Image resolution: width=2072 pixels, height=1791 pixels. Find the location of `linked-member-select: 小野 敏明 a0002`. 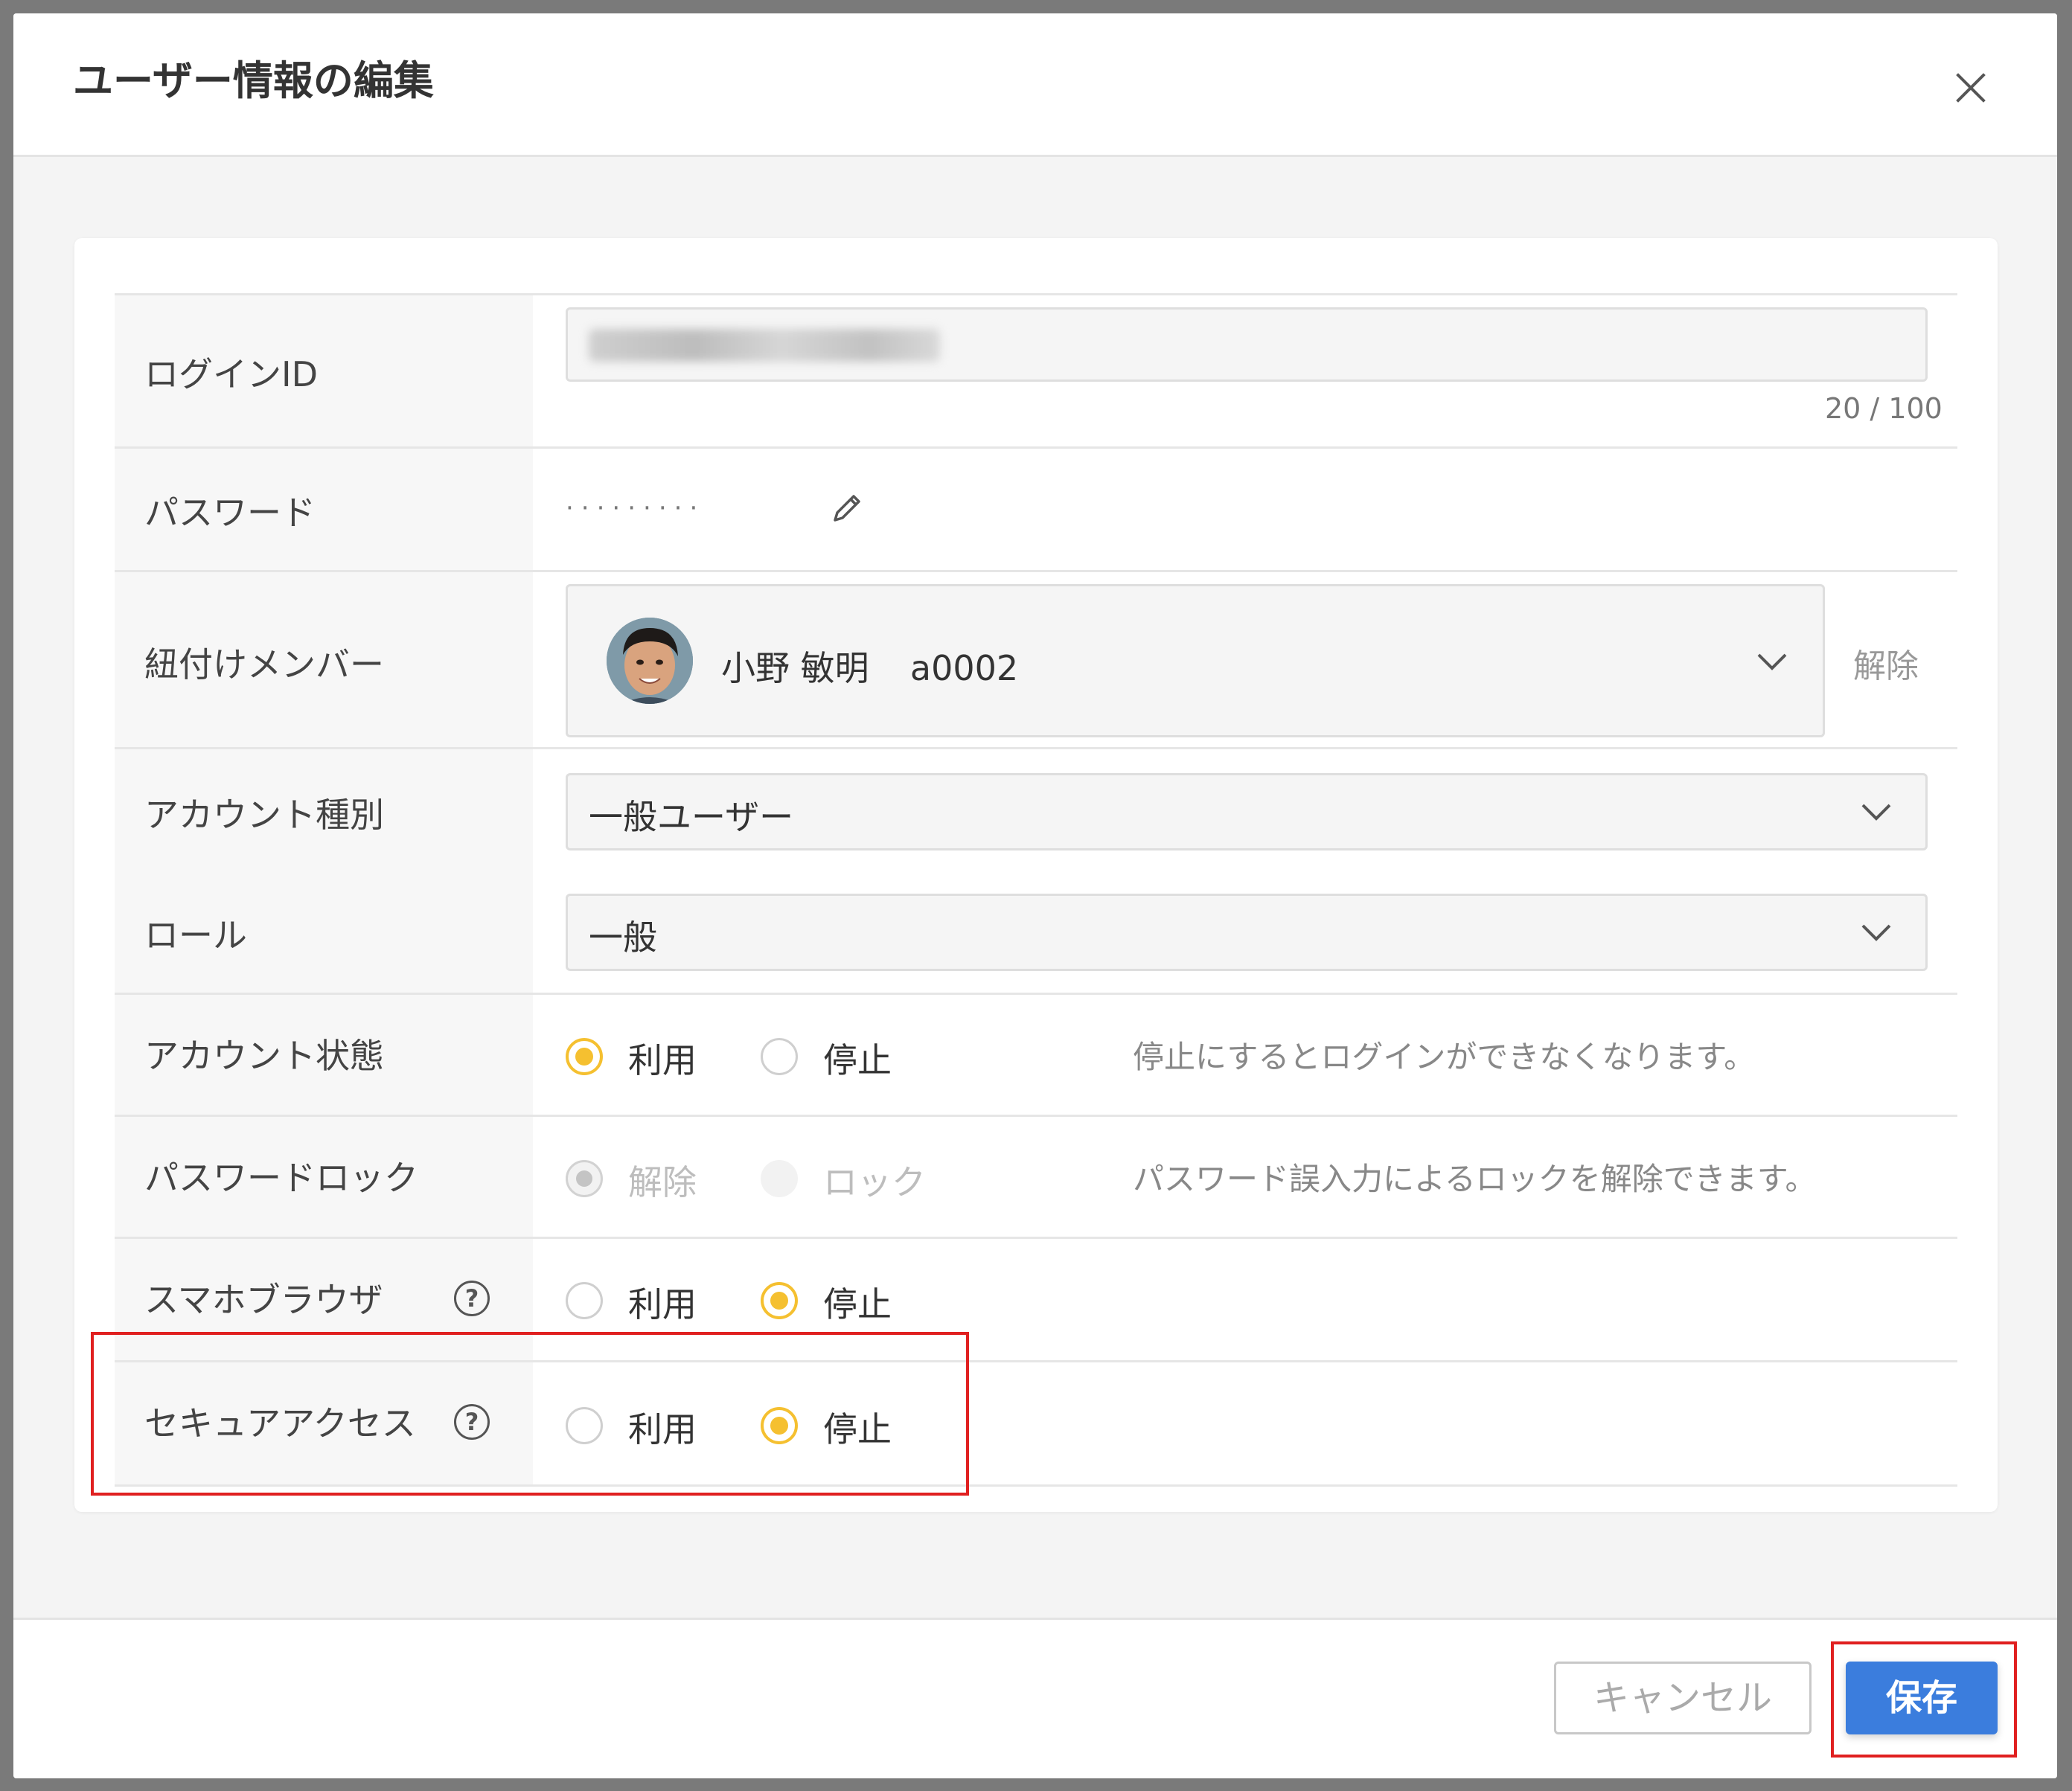

linked-member-select: 小野 敏明 a0002 is located at coordinates (1195, 660).